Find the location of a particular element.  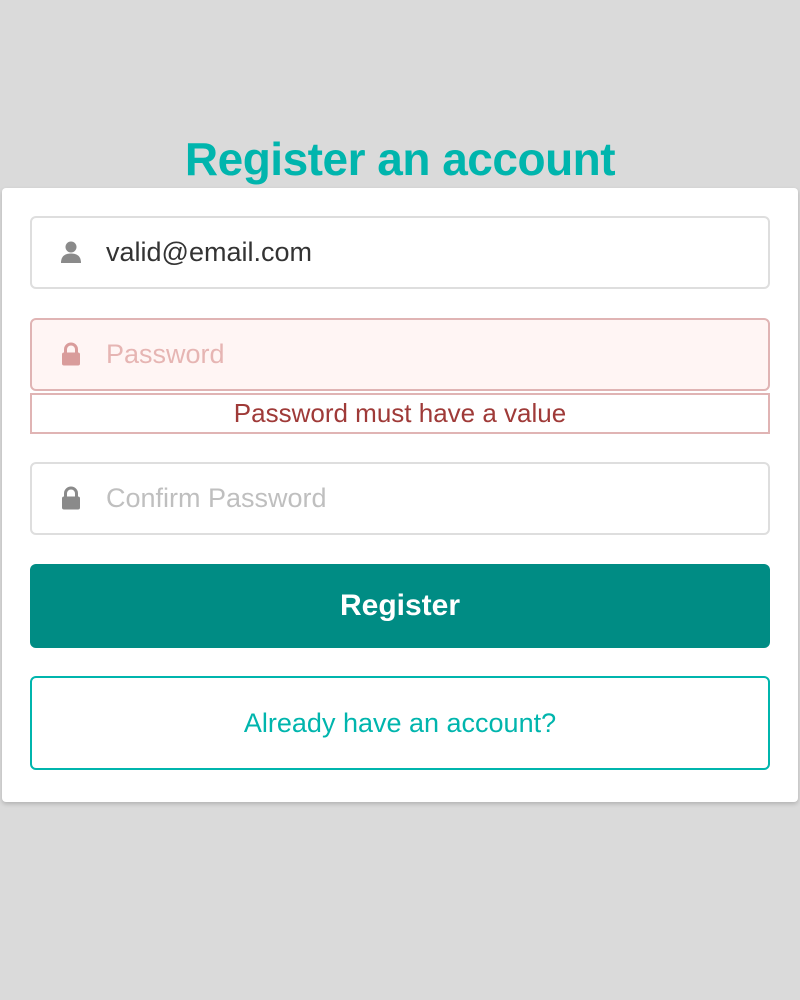

user-icon is located at coordinates (71, 252).